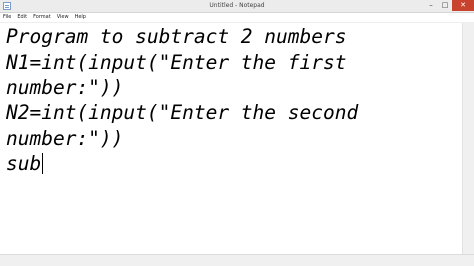 The width and height of the screenshot is (474, 266). Describe the element at coordinates (176, 62) in the screenshot. I see `editor-line: N1=int(input("Enter the first` at that location.